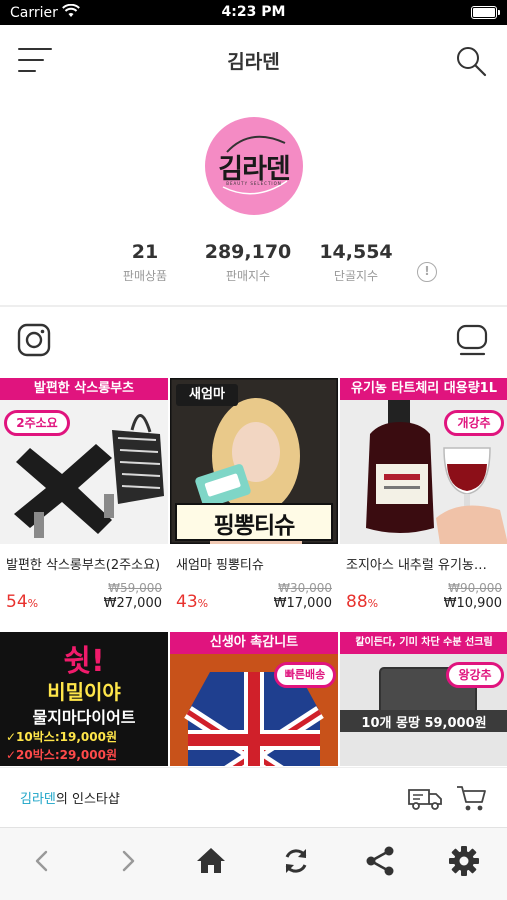 This screenshot has height=900, width=507. What do you see at coordinates (84, 661) in the screenshot?
I see `product-headline: 쉿!` at bounding box center [84, 661].